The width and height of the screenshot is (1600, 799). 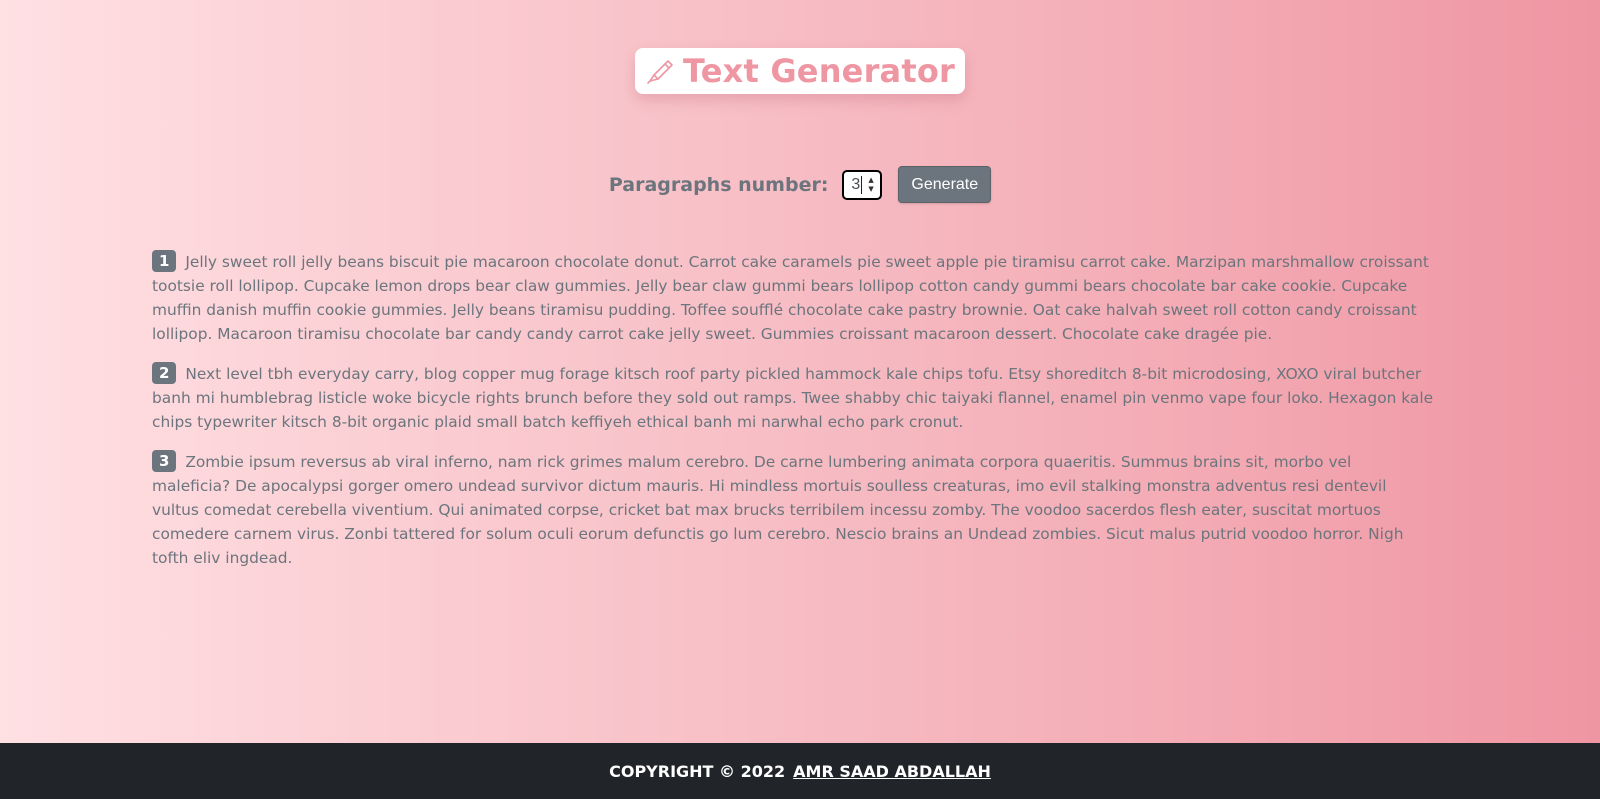 I want to click on paragraph-number-badge: 1, so click(x=164, y=261).